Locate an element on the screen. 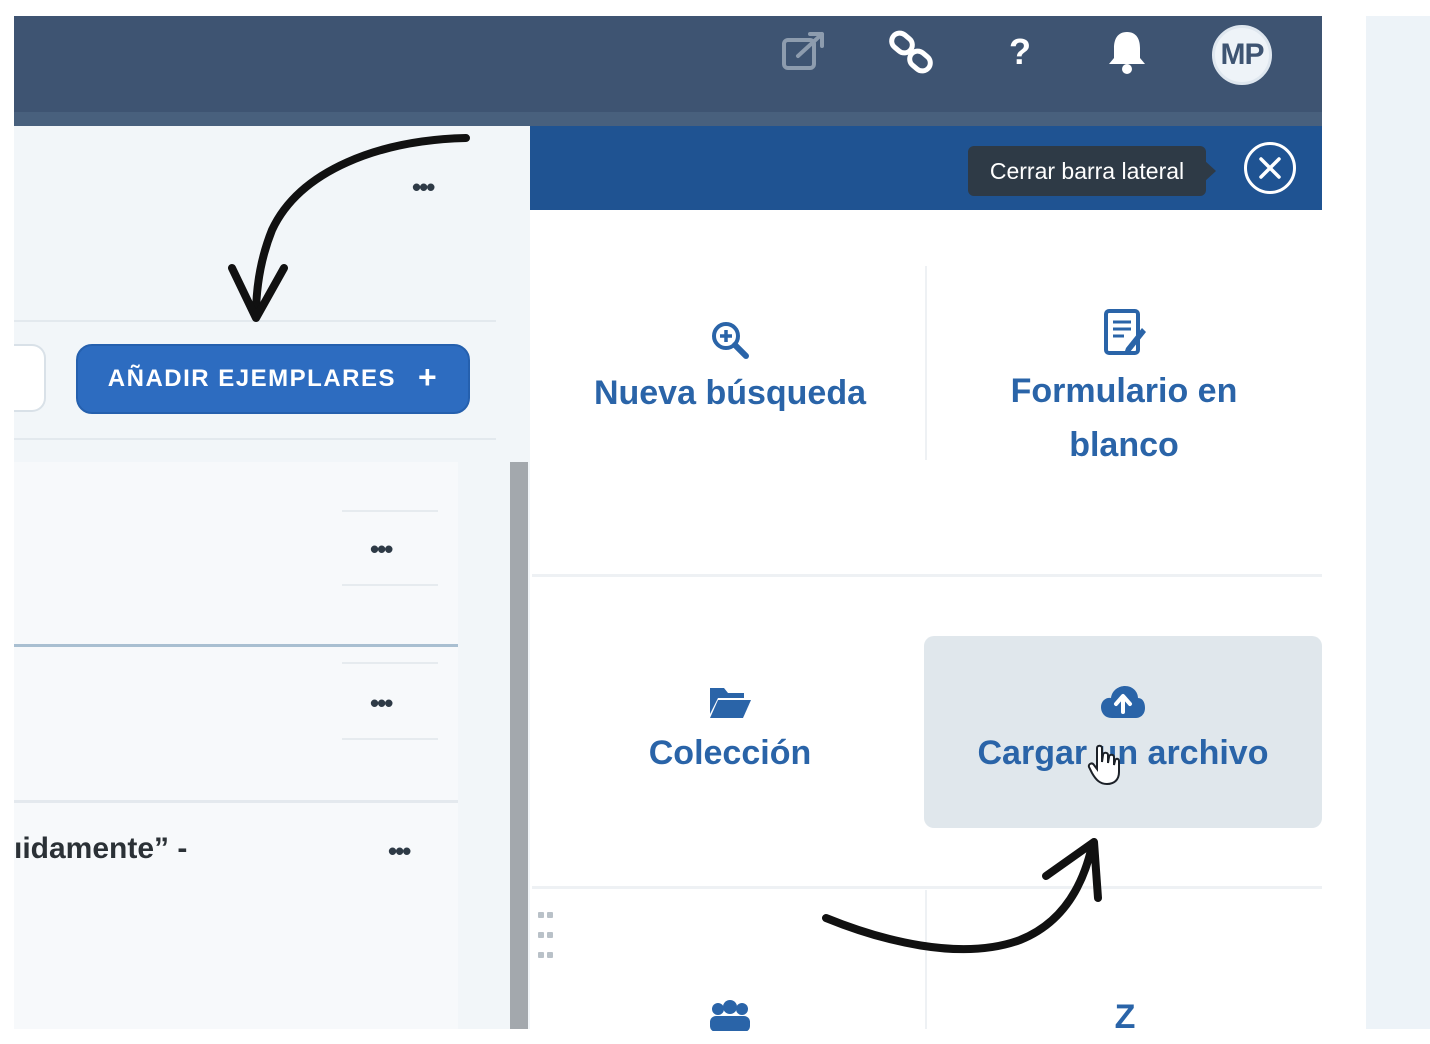 This screenshot has height=1044, width=1430. annotation-arrow-to-add-button is located at coordinates (361, 227).